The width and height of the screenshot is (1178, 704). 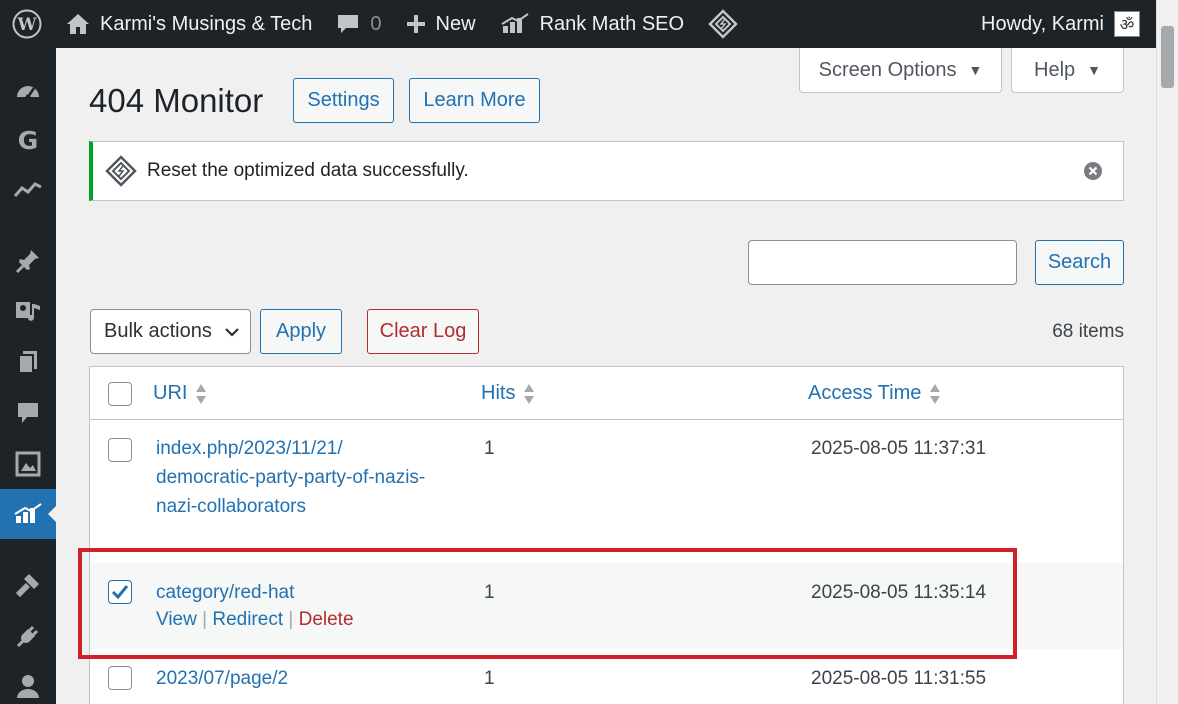 What do you see at coordinates (455, 23) in the screenshot?
I see `new-label: New` at bounding box center [455, 23].